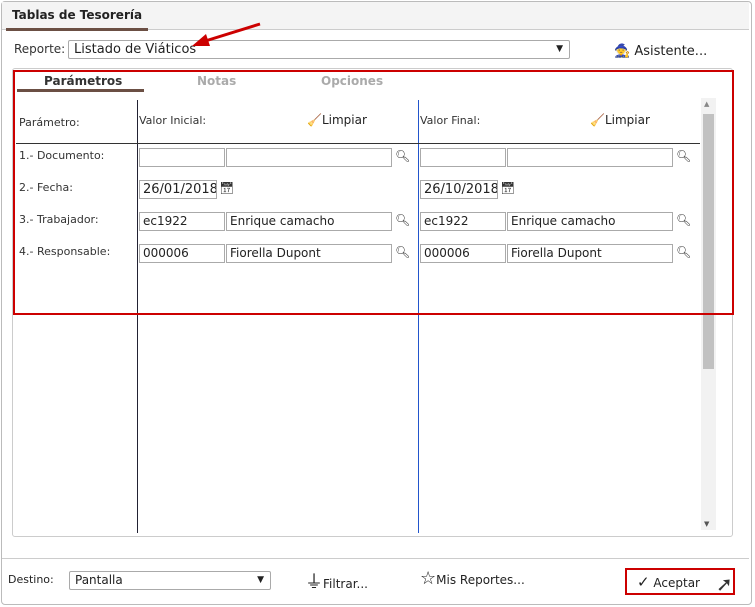 The height and width of the screenshot is (607, 755). What do you see at coordinates (170, 580) in the screenshot?
I see `destino-select: Pantalla ▼` at bounding box center [170, 580].